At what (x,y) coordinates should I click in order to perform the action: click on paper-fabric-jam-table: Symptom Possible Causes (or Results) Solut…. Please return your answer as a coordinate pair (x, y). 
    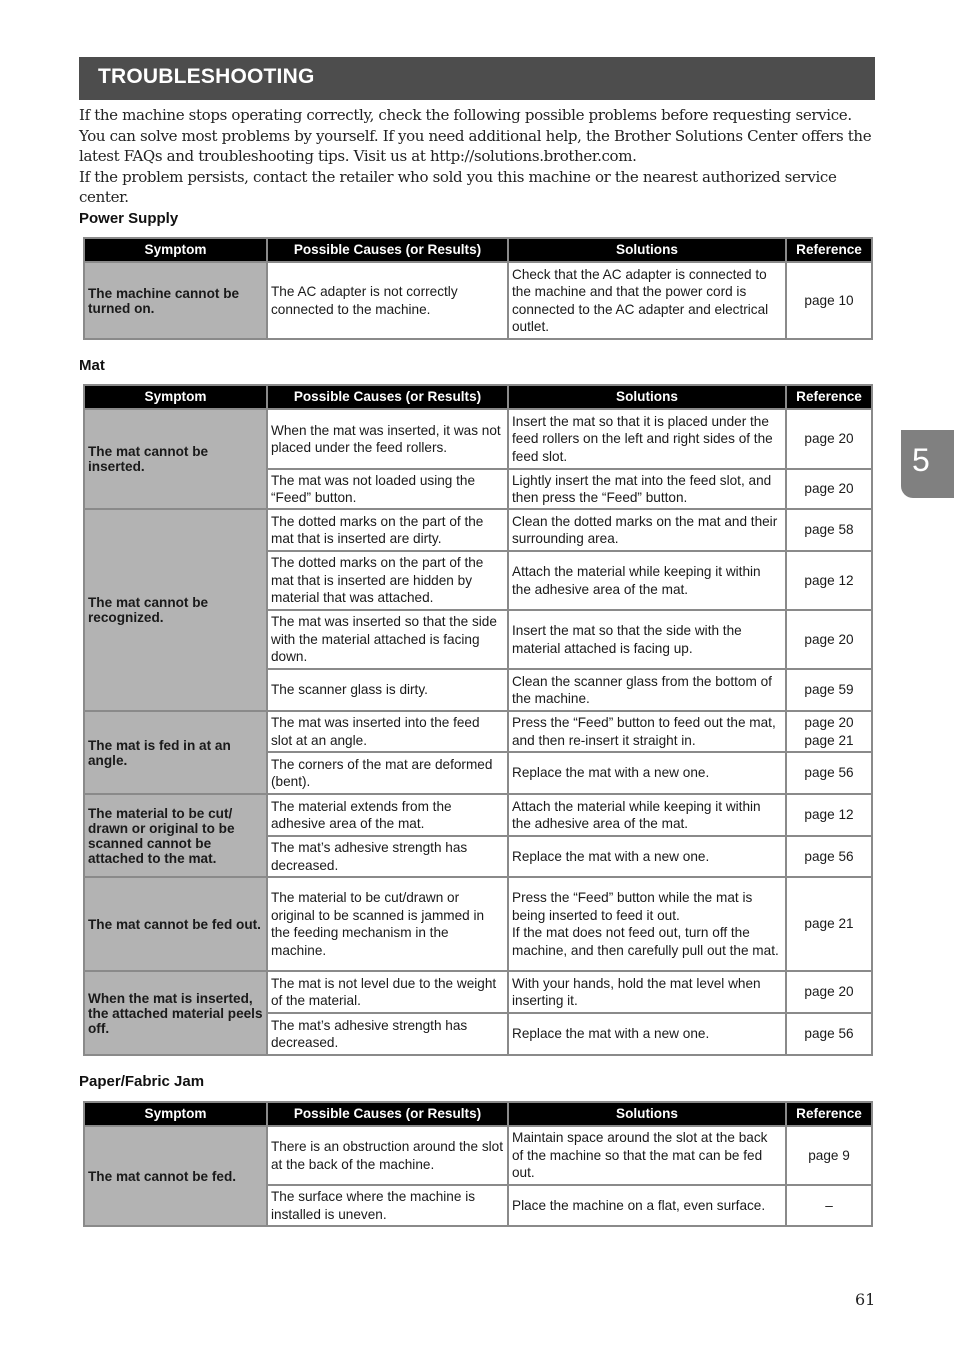
    Looking at the image, I should click on (478, 1164).